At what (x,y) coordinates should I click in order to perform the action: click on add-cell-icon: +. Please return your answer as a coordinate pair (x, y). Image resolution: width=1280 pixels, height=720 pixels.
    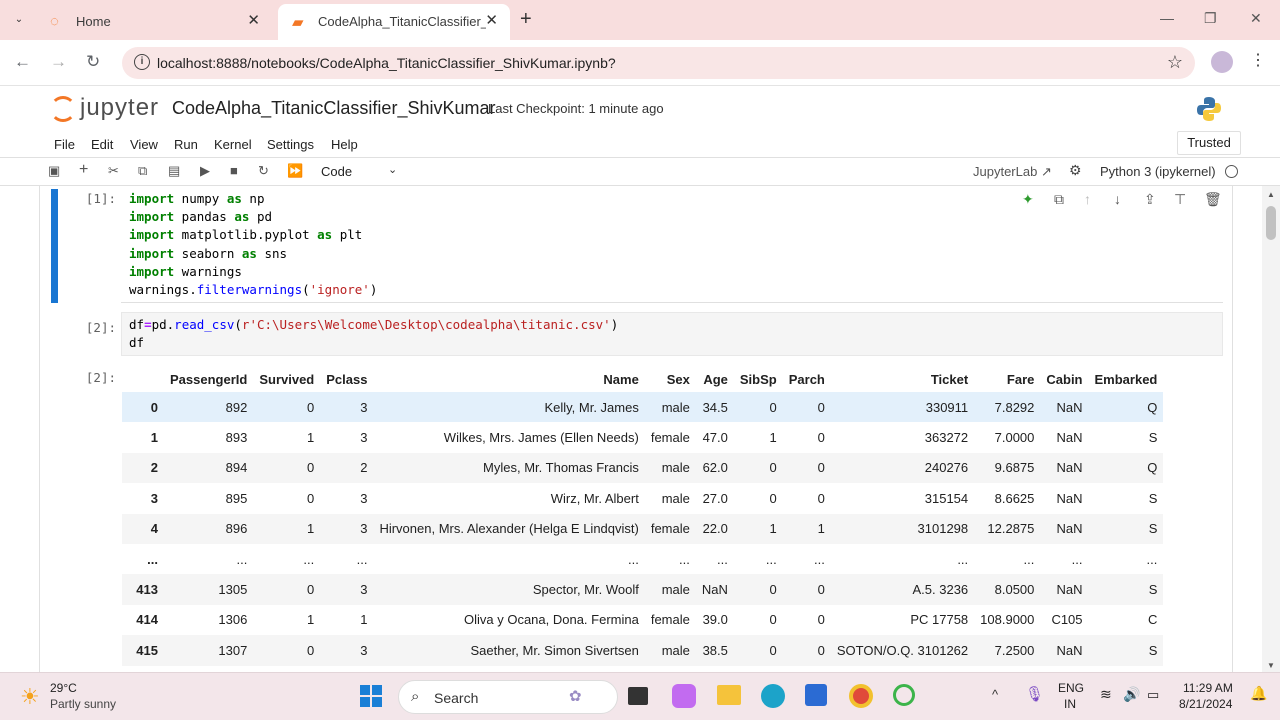
    Looking at the image, I should click on (83, 170).